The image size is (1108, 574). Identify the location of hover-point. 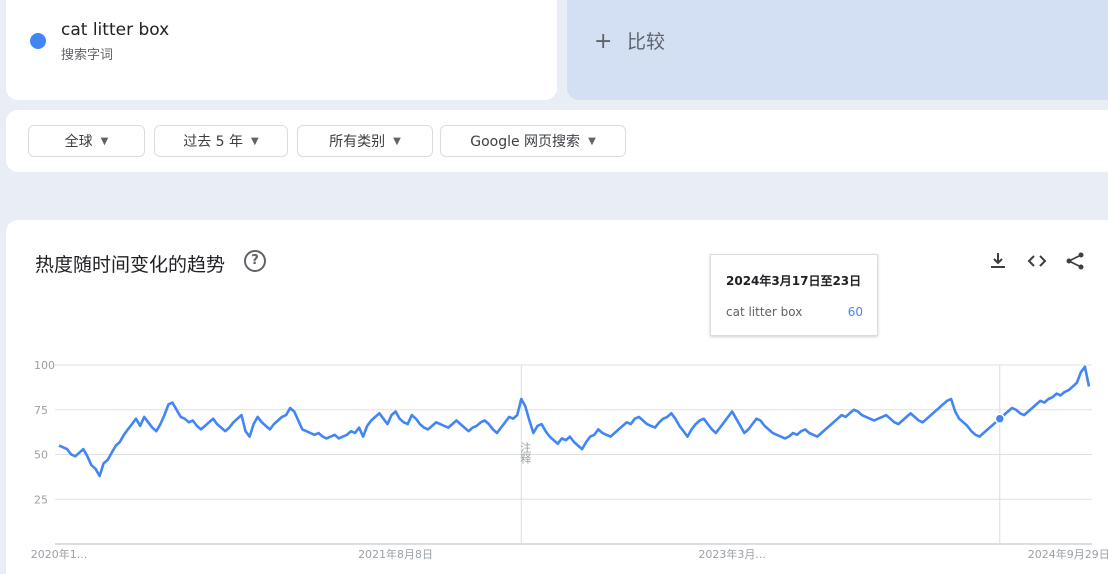
(1000, 418).